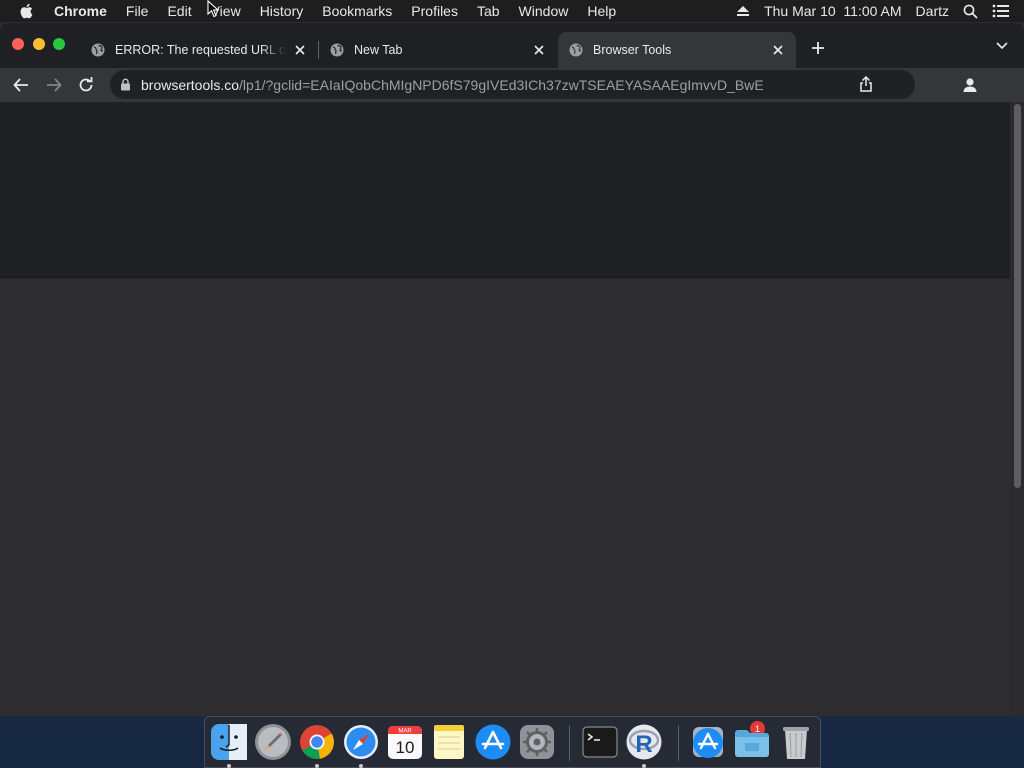  What do you see at coordinates (537, 742) in the screenshot?
I see `system-preferences-gear-icon` at bounding box center [537, 742].